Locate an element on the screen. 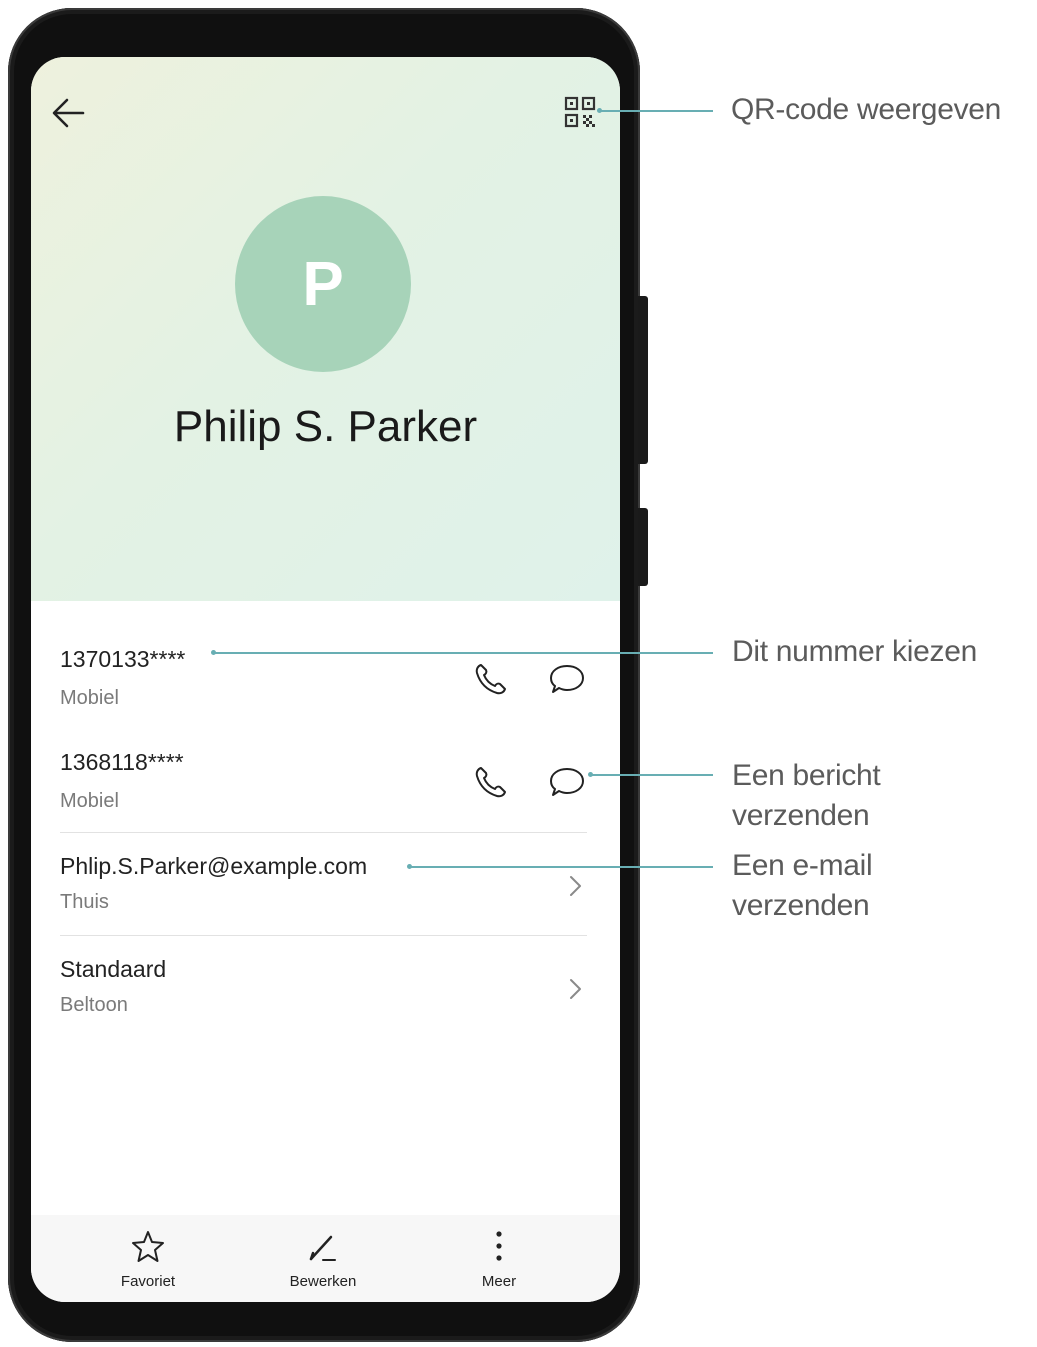 This screenshot has width=1037, height=1347. back-arrow-icon is located at coordinates (68, 113).